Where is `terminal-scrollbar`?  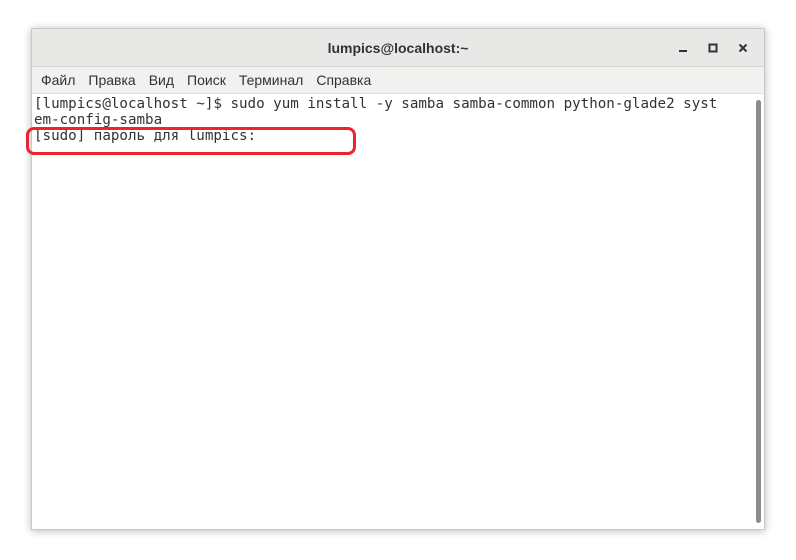 terminal-scrollbar is located at coordinates (758, 311).